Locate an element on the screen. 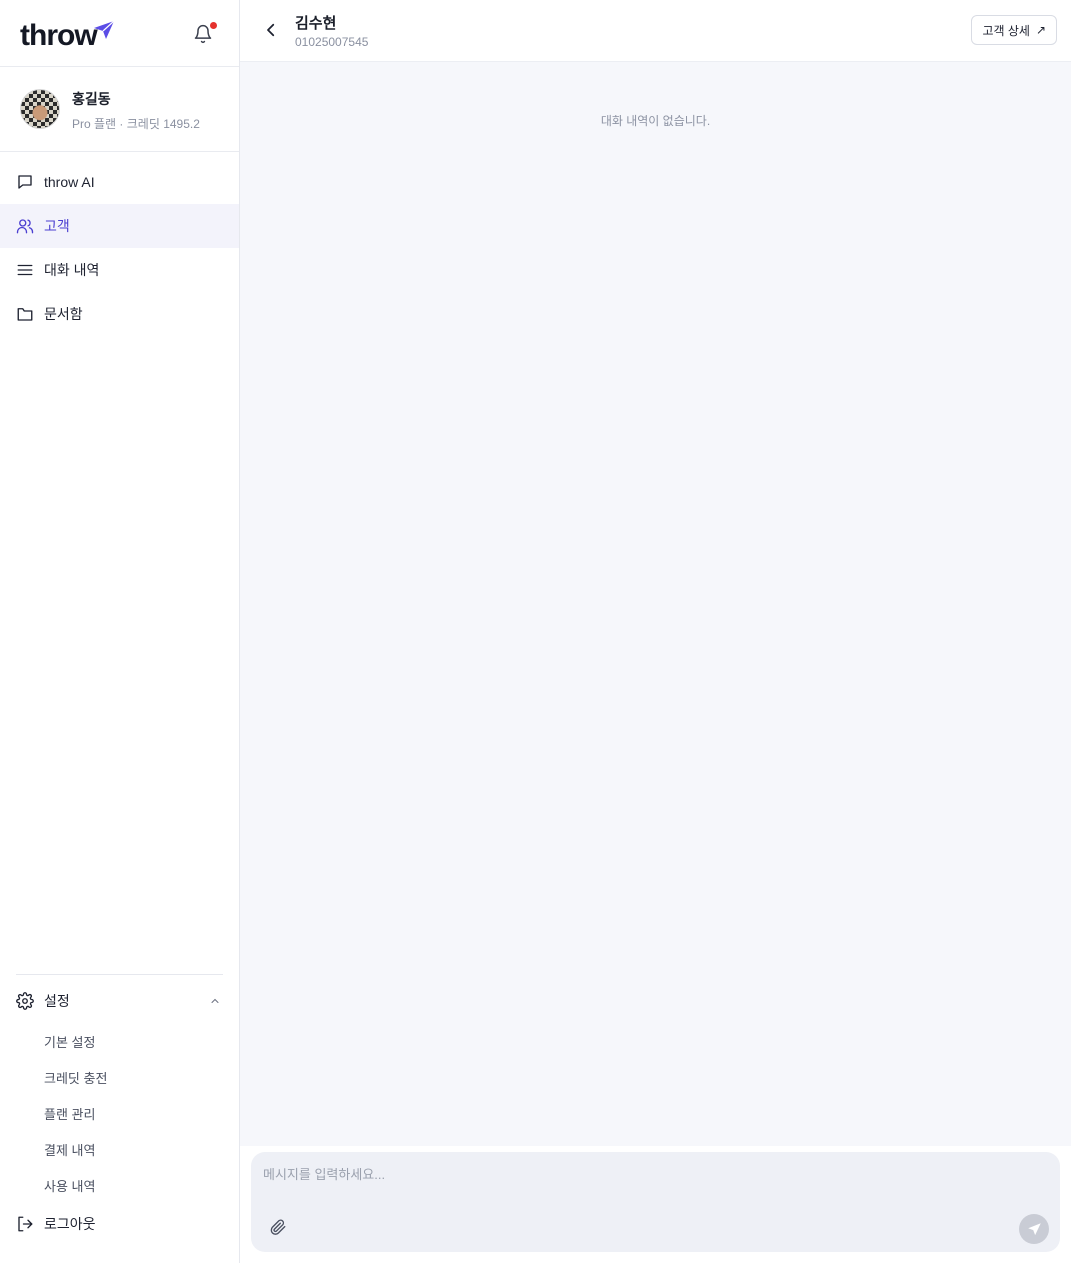  logout-icon is located at coordinates (25, 1224).